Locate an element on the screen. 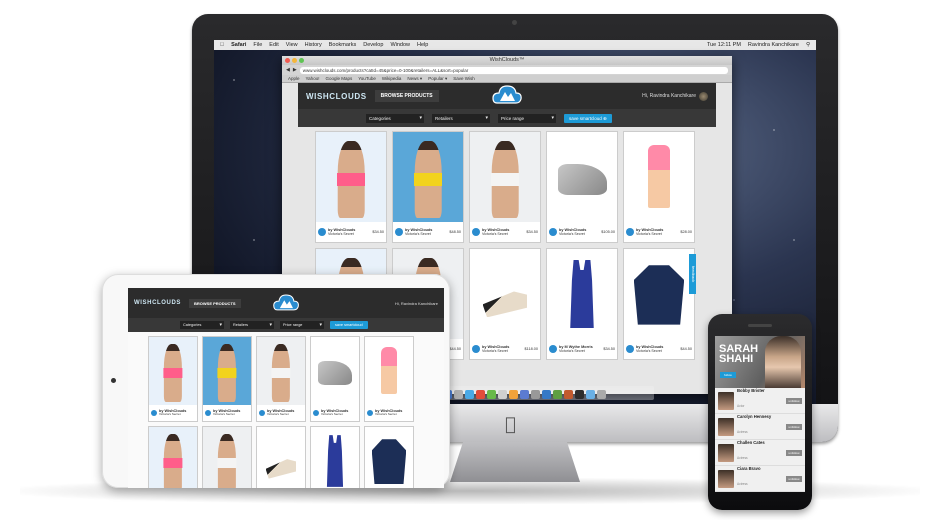 The width and height of the screenshot is (940, 520). product-card: by WishClouds Victoria's Secret $105.00 is located at coordinates (582, 187).